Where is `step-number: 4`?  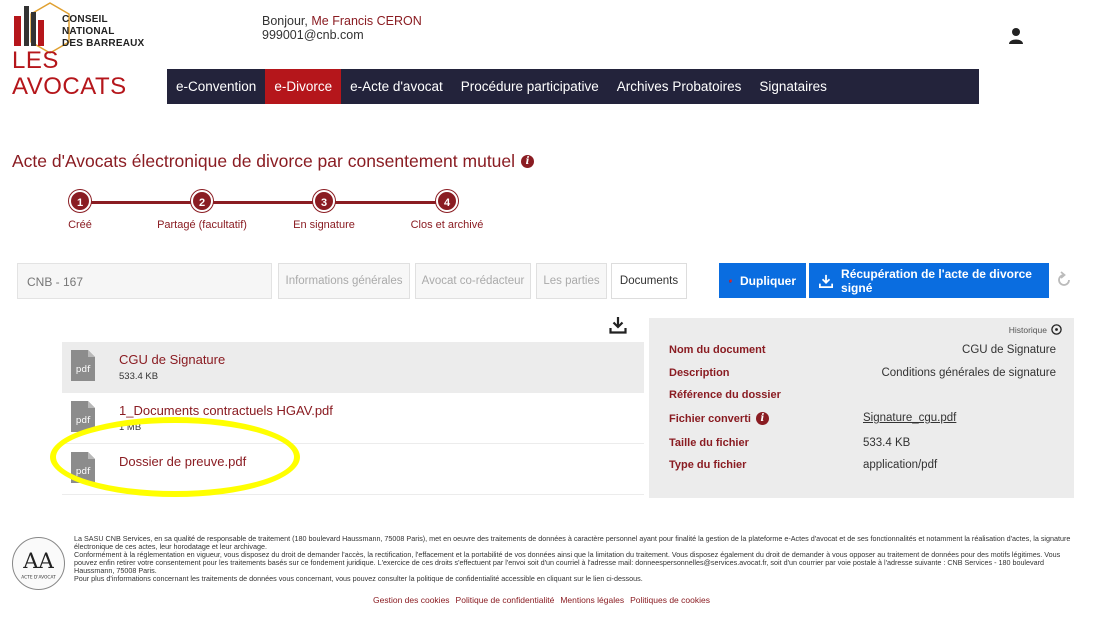
step-number: 4 is located at coordinates (447, 201).